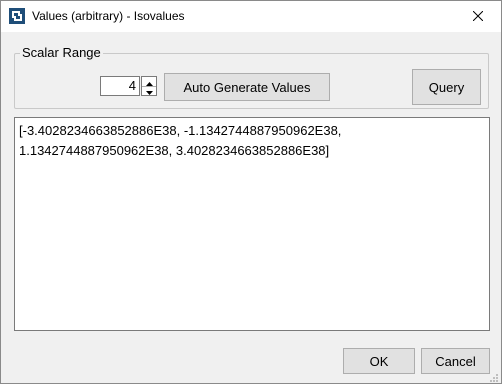 The width and height of the screenshot is (502, 384). What do you see at coordinates (494, 376) in the screenshot?
I see `resize-grip-icon` at bounding box center [494, 376].